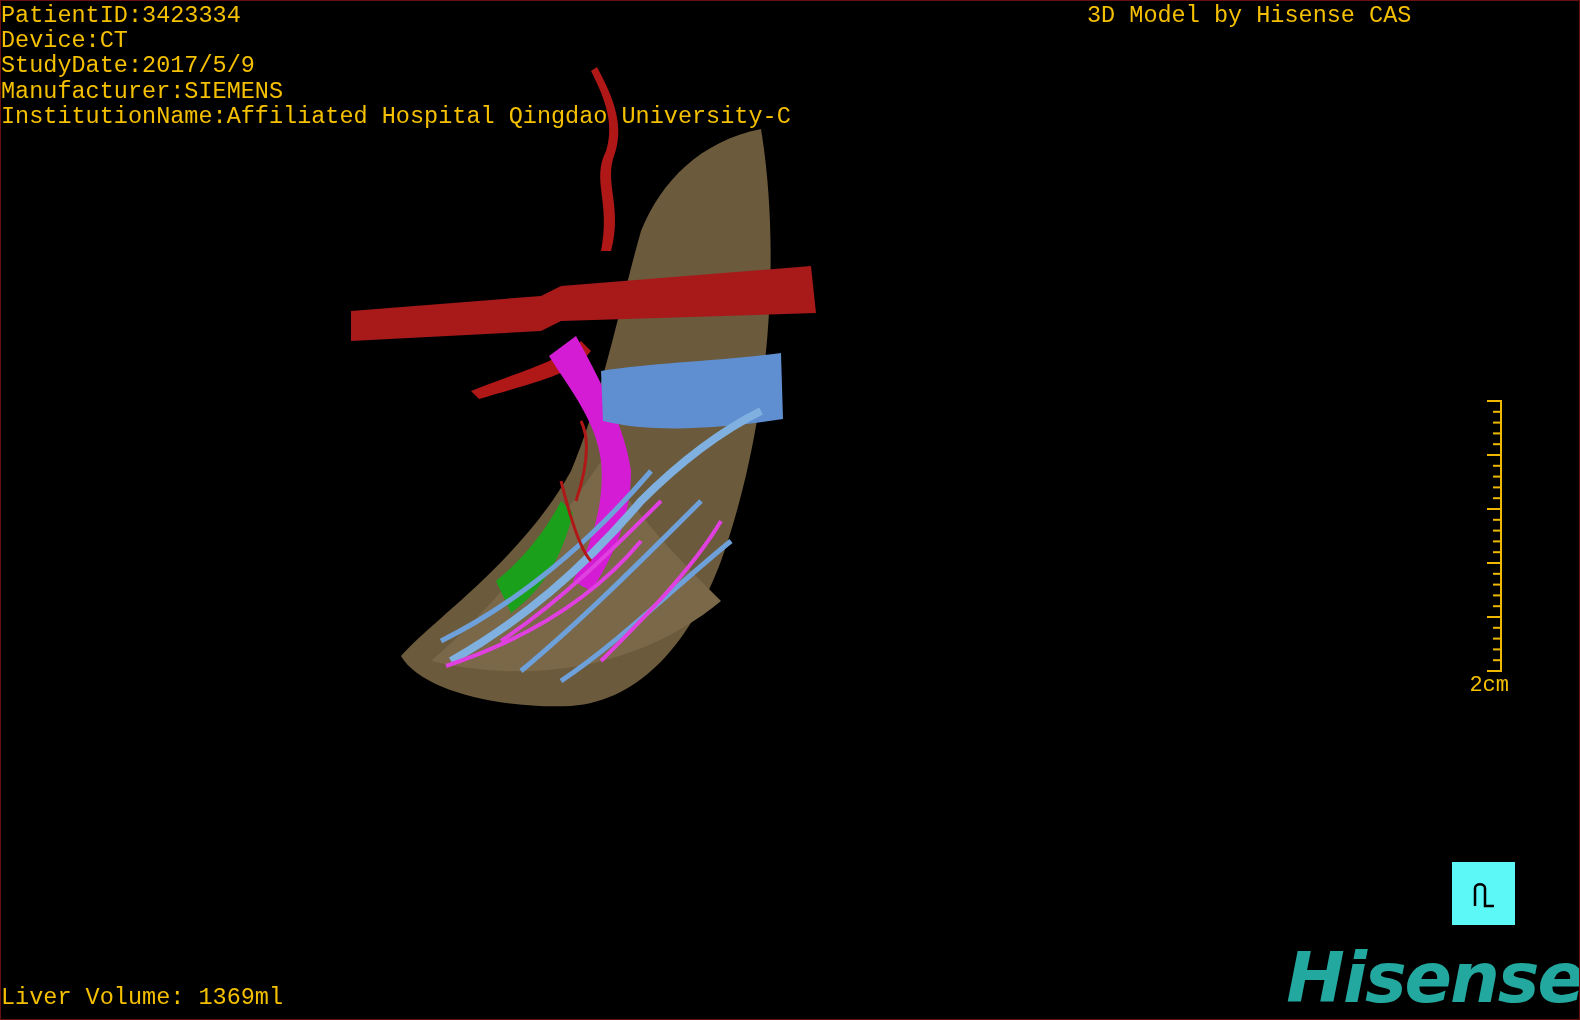 This screenshot has height=1020, width=1580. What do you see at coordinates (64, 41) in the screenshot?
I see `patient-info-text: Device:CT` at bounding box center [64, 41].